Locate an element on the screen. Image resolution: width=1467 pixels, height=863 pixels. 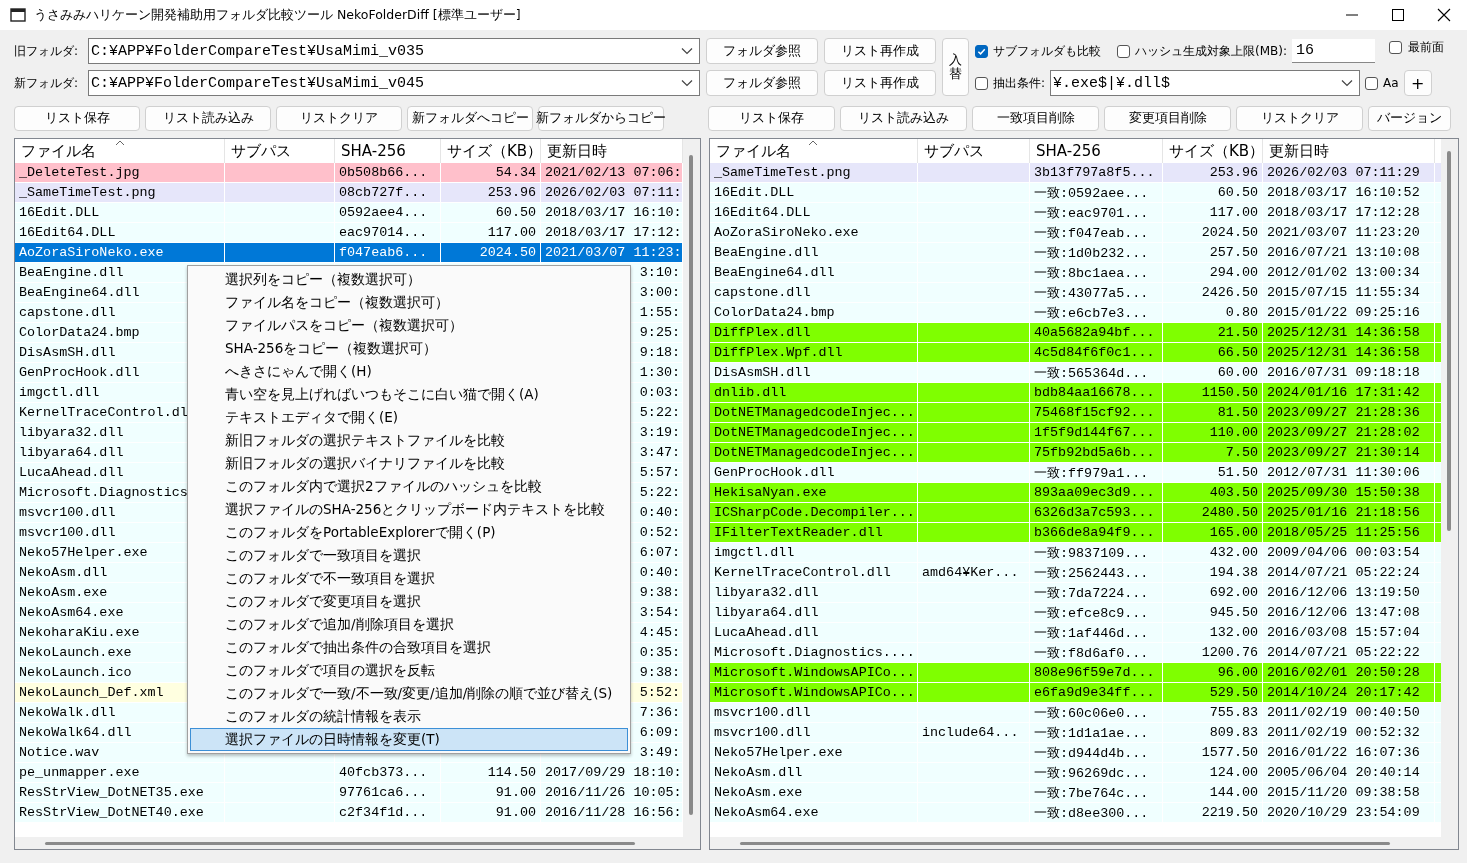
table-cell: 2024.50 is located at coordinates (1213, 232).